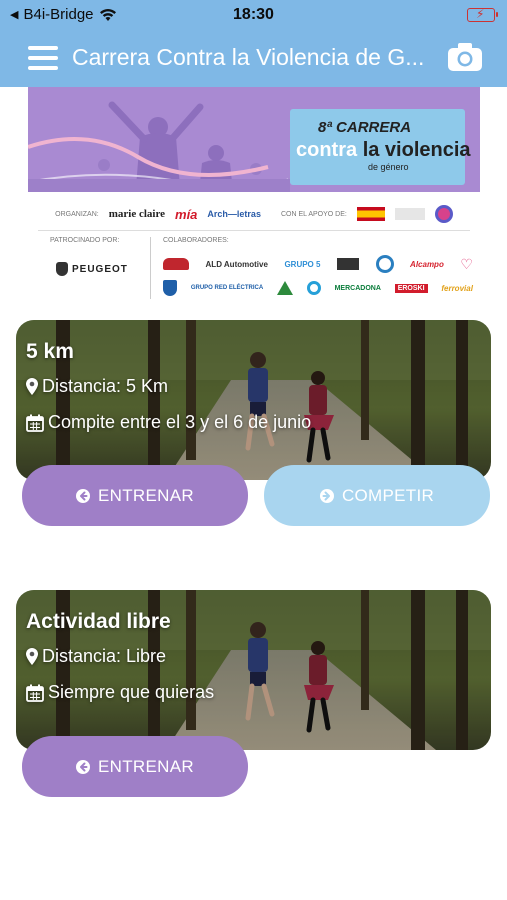  Describe the element at coordinates (150, 268) in the screenshot. I see `sponsor-divider` at that location.